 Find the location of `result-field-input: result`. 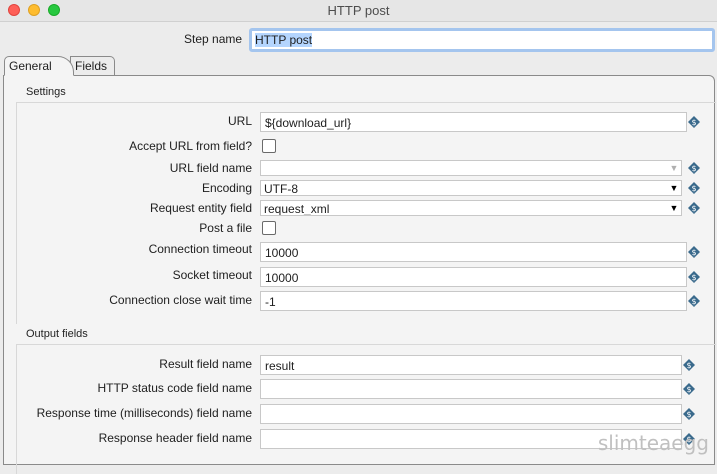

result-field-input: result is located at coordinates (471, 365).